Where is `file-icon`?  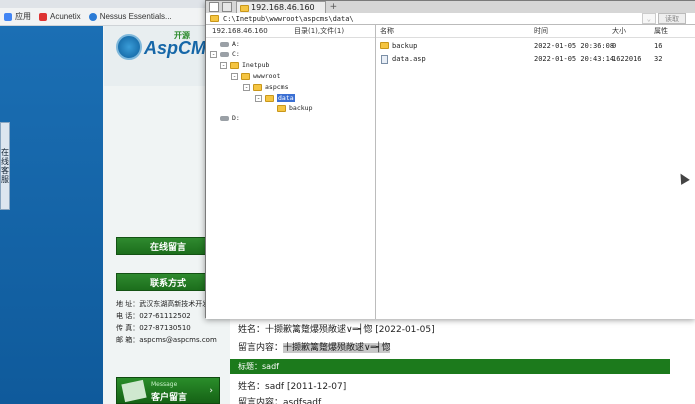
file-icon is located at coordinates (384, 59).